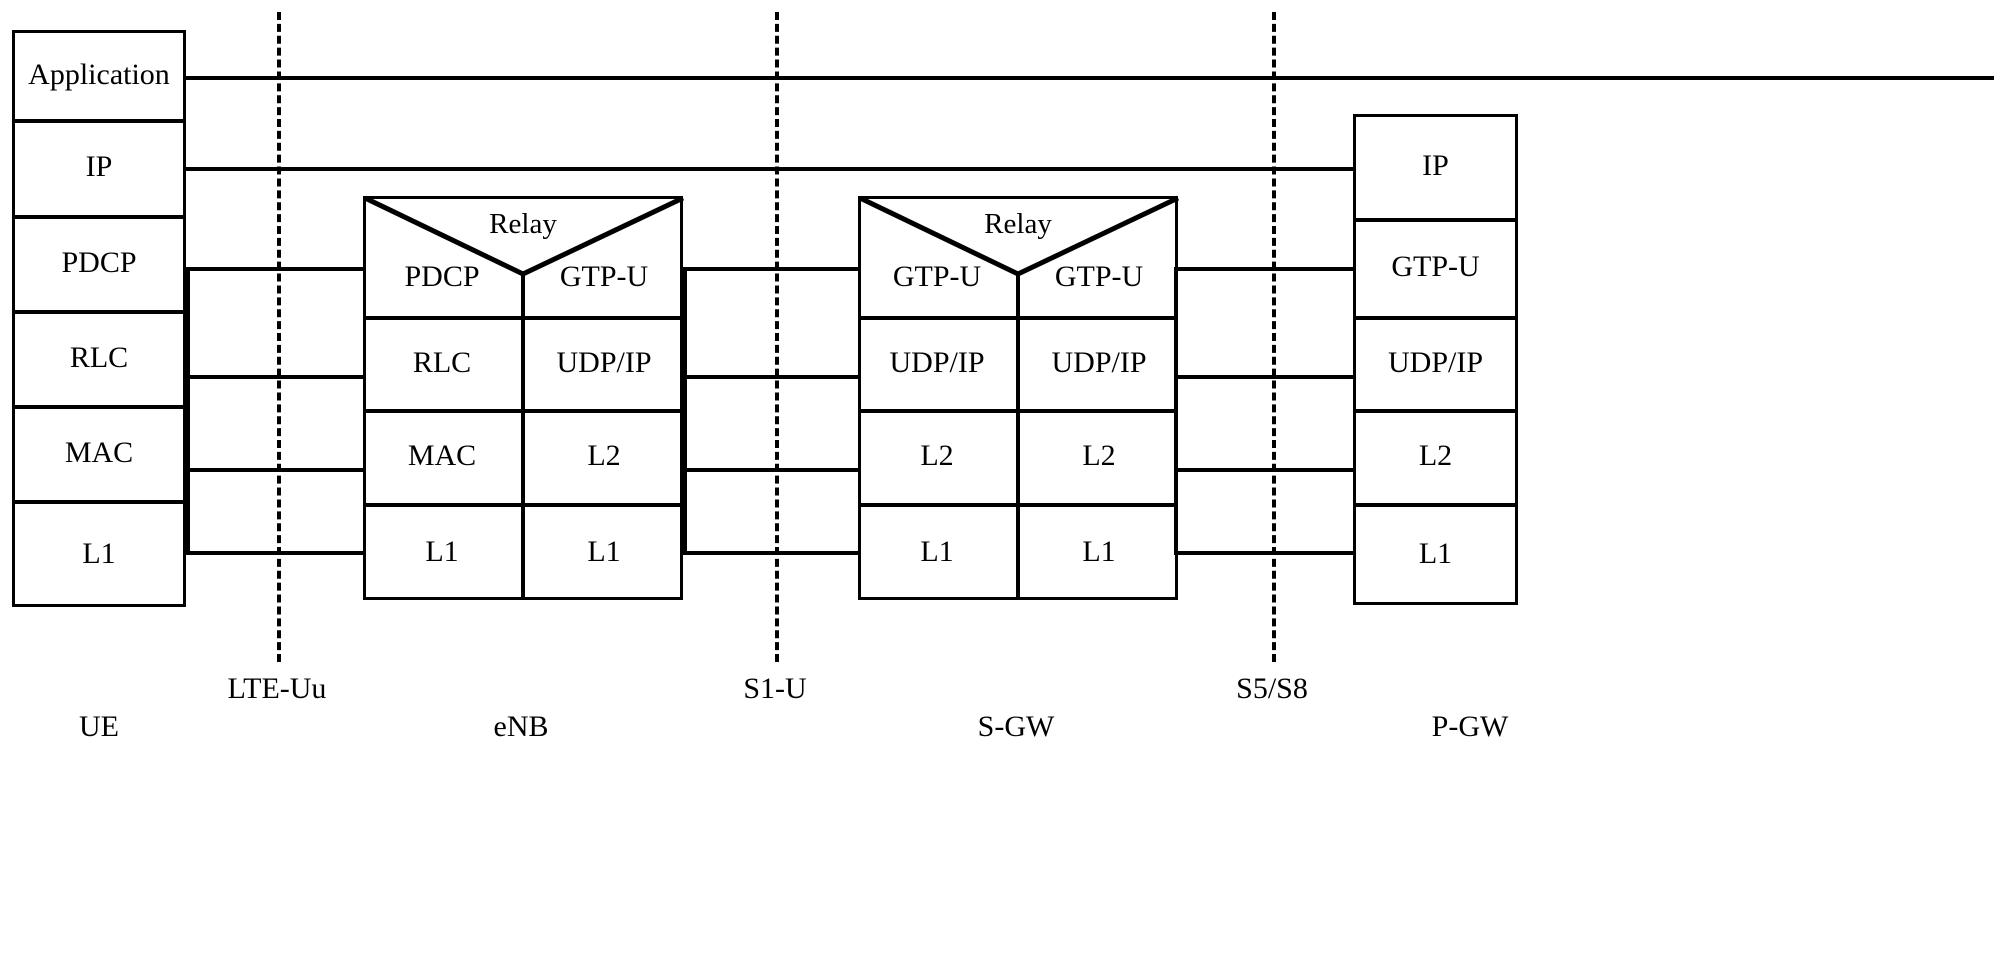 This screenshot has height=960, width=1994. I want to click on sgw-left-layer-l2: L2, so click(937, 456).